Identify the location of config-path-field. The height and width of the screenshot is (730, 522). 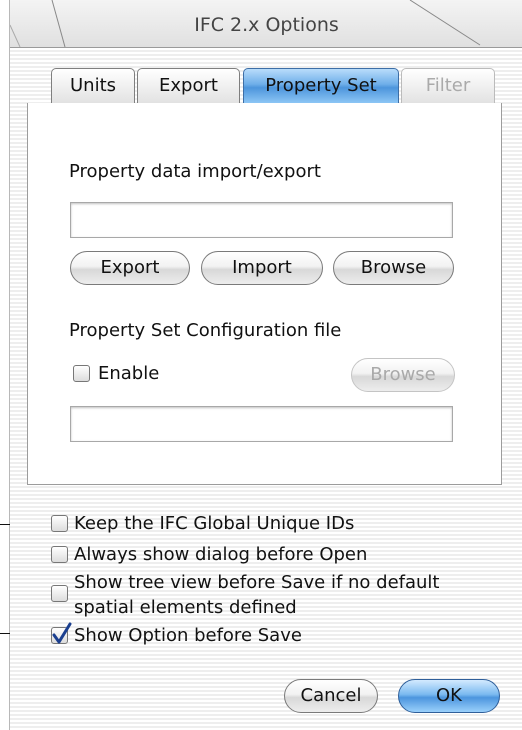
(261, 424).